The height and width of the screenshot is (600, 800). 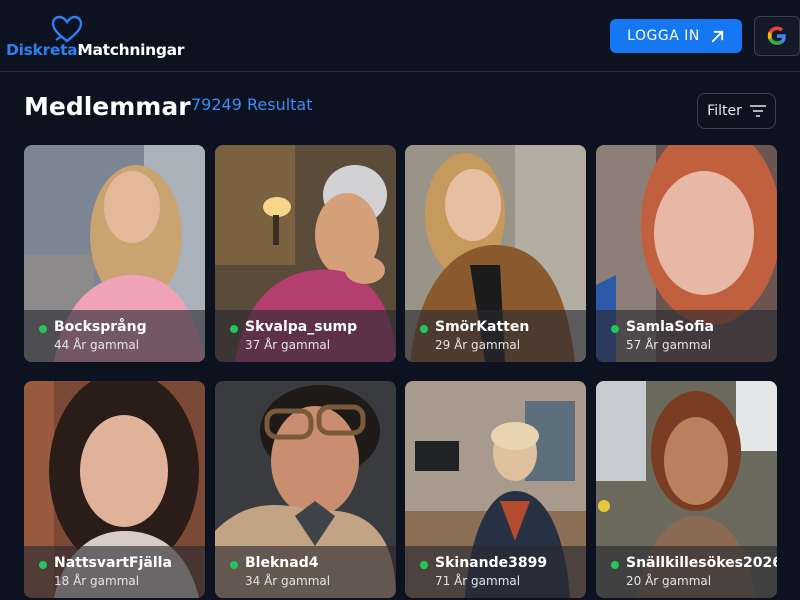 I want to click on arrow-up-right-icon, so click(x=717, y=36).